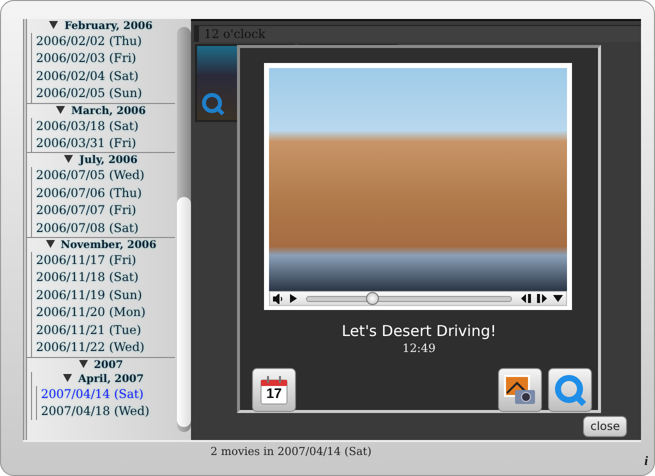 The height and width of the screenshot is (476, 655). Describe the element at coordinates (103, 313) in the screenshot. I see `date-item: 2006/11/20 (Mon)` at that location.